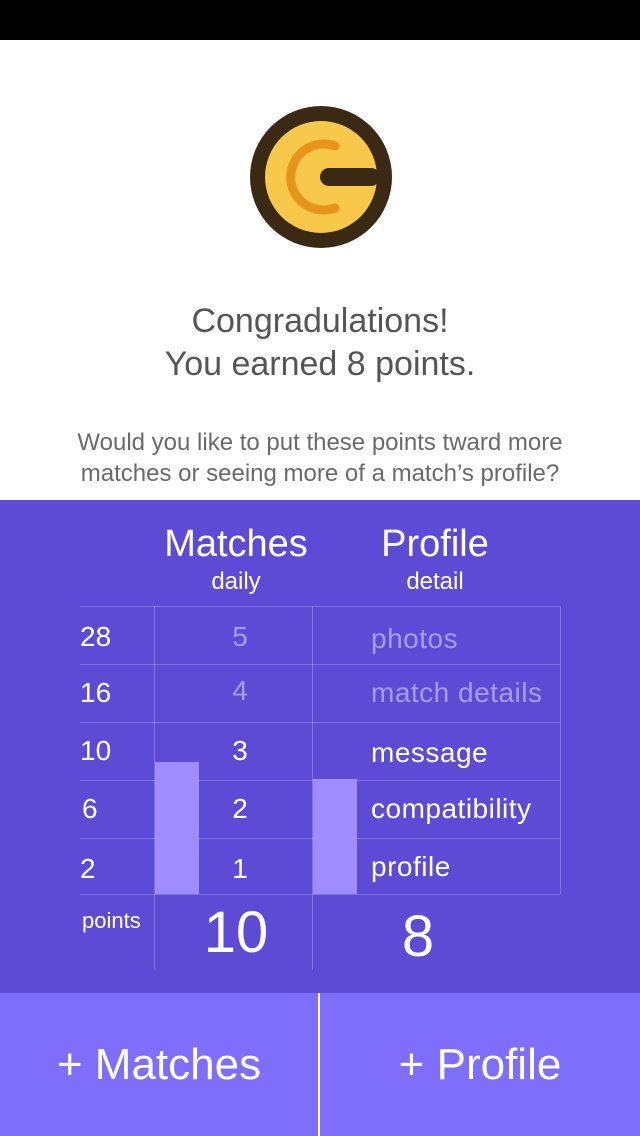  Describe the element at coordinates (240, 636) in the screenshot. I see `row-matches: 5` at that location.